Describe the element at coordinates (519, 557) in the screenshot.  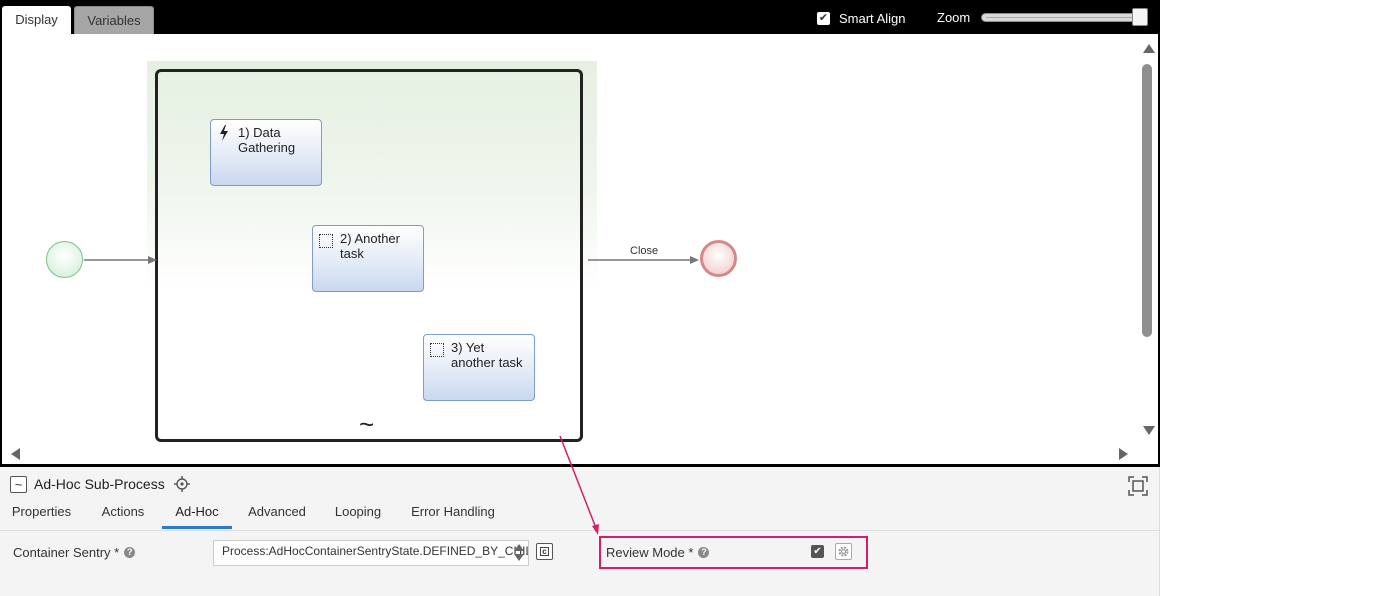
I see `spinner-down-icon` at that location.